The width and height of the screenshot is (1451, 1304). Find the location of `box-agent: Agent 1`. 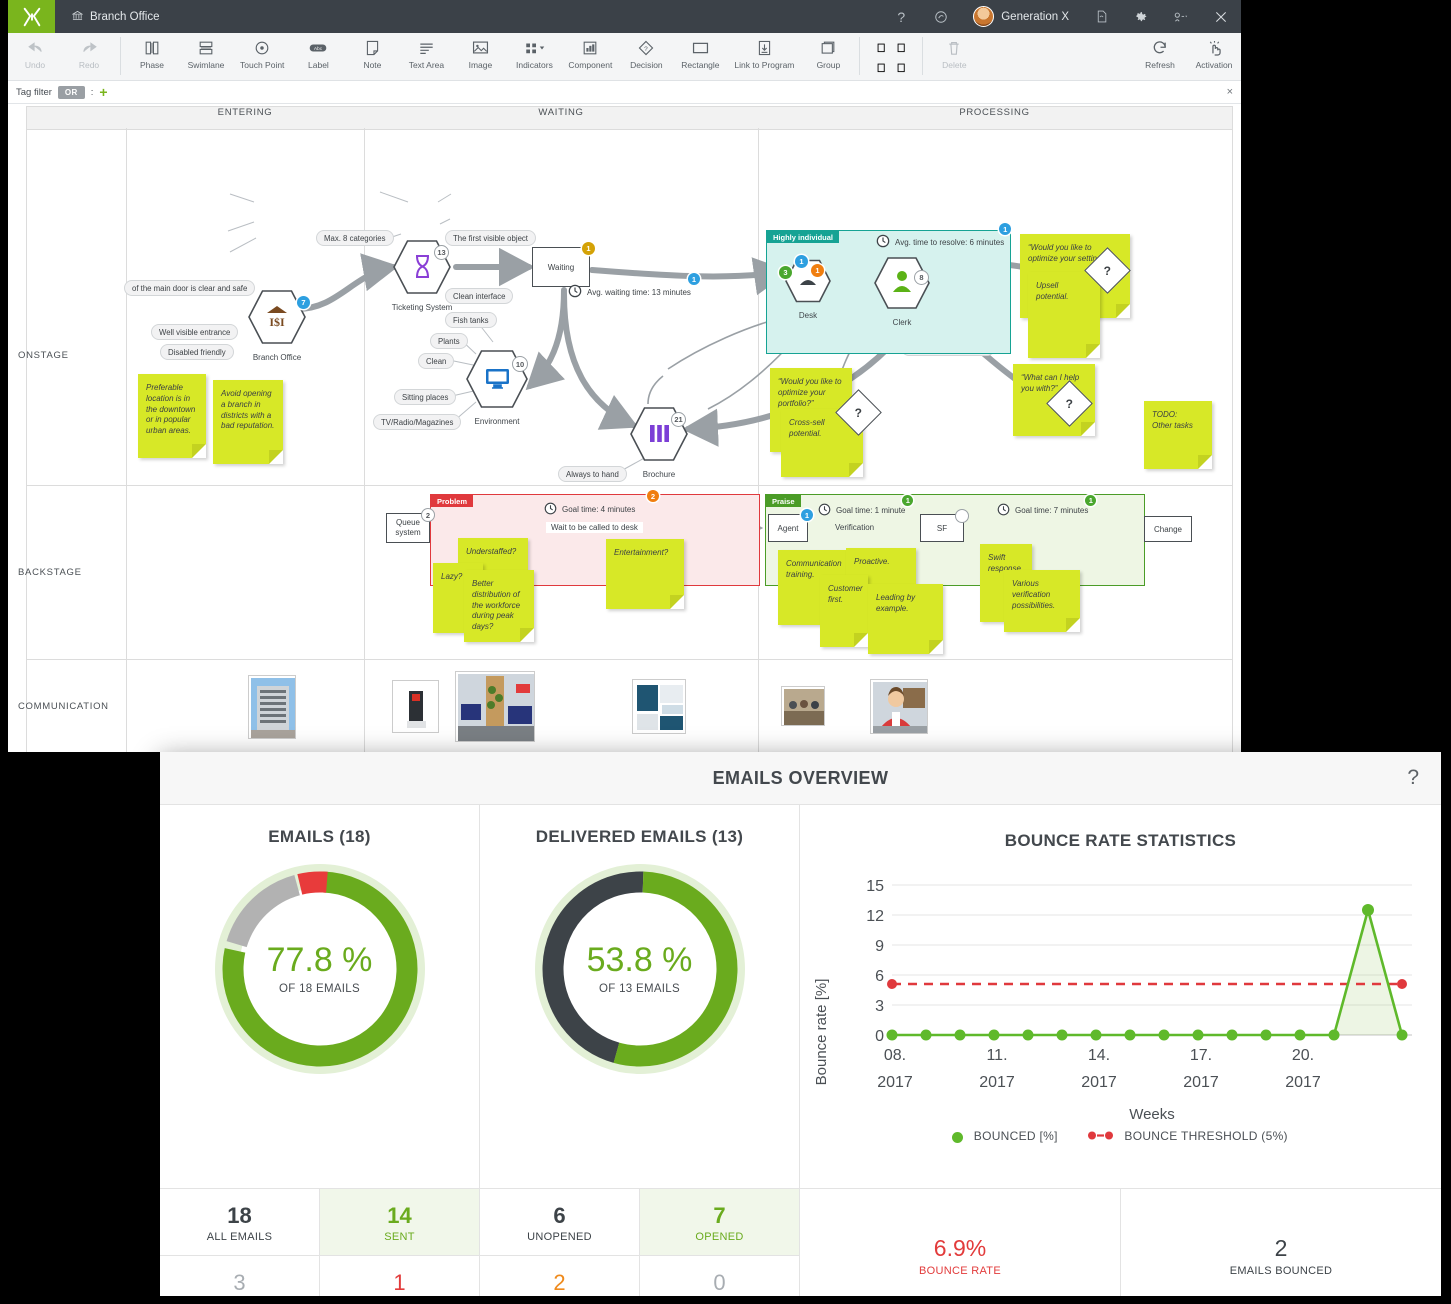

box-agent: Agent 1 is located at coordinates (790, 525).